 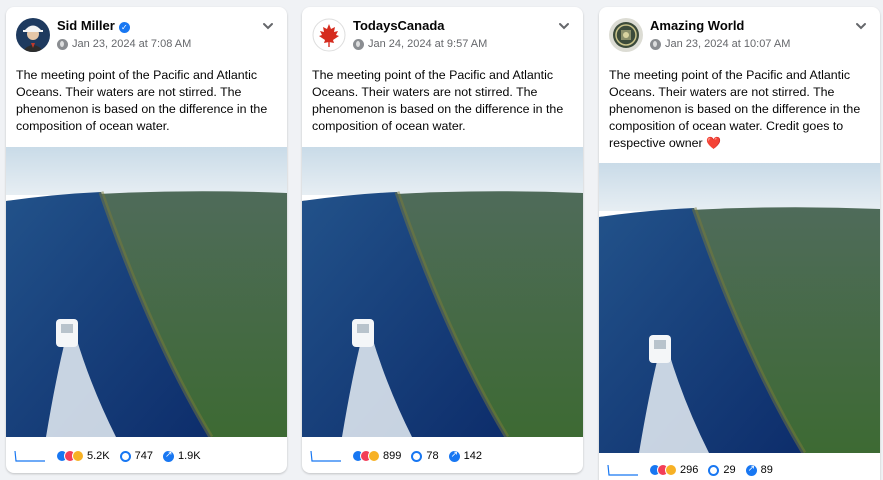 I want to click on shares-count: 142, so click(x=465, y=455).